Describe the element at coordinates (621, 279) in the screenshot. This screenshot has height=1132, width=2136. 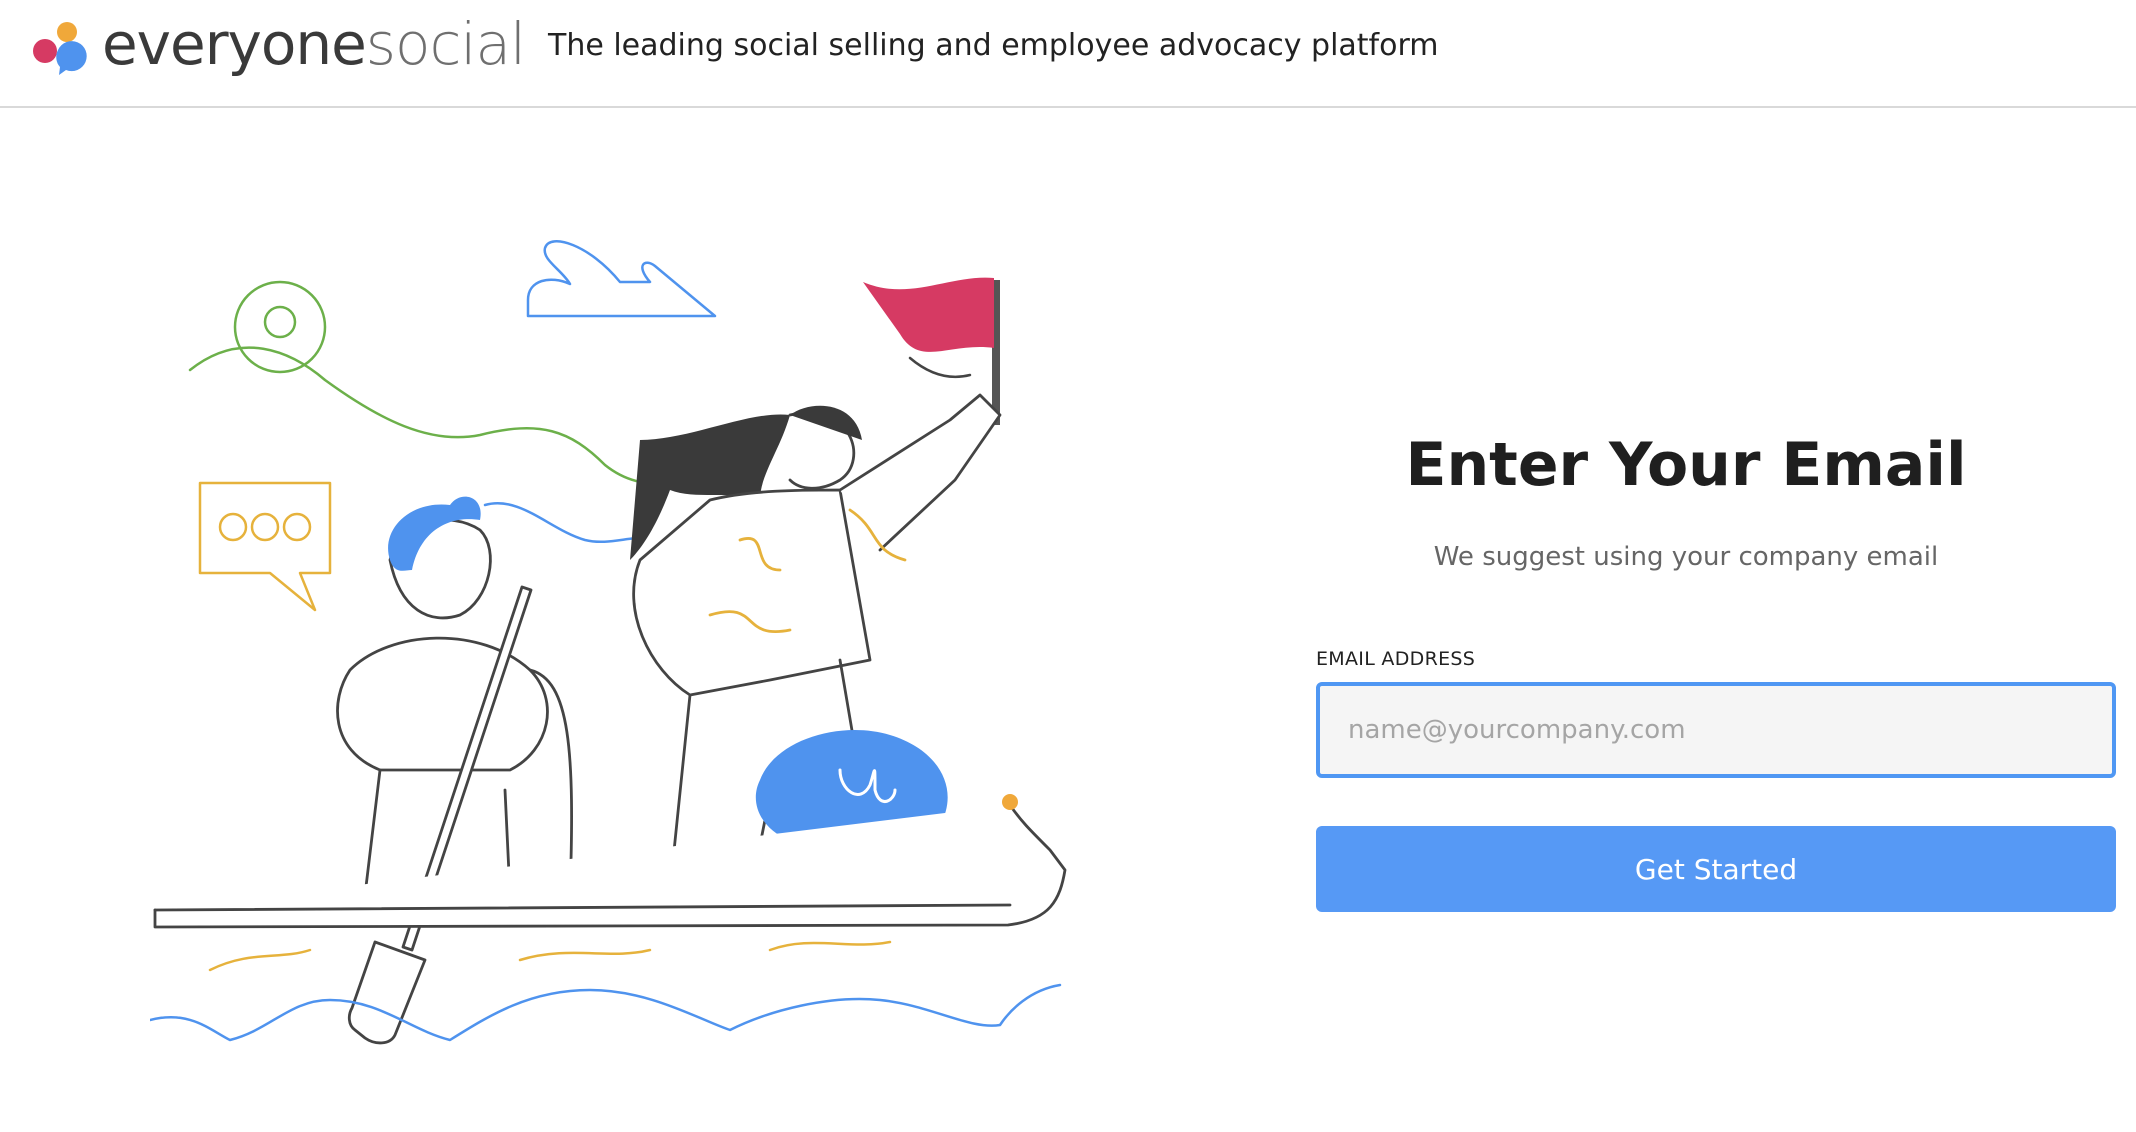
I see `cloud-icon` at that location.